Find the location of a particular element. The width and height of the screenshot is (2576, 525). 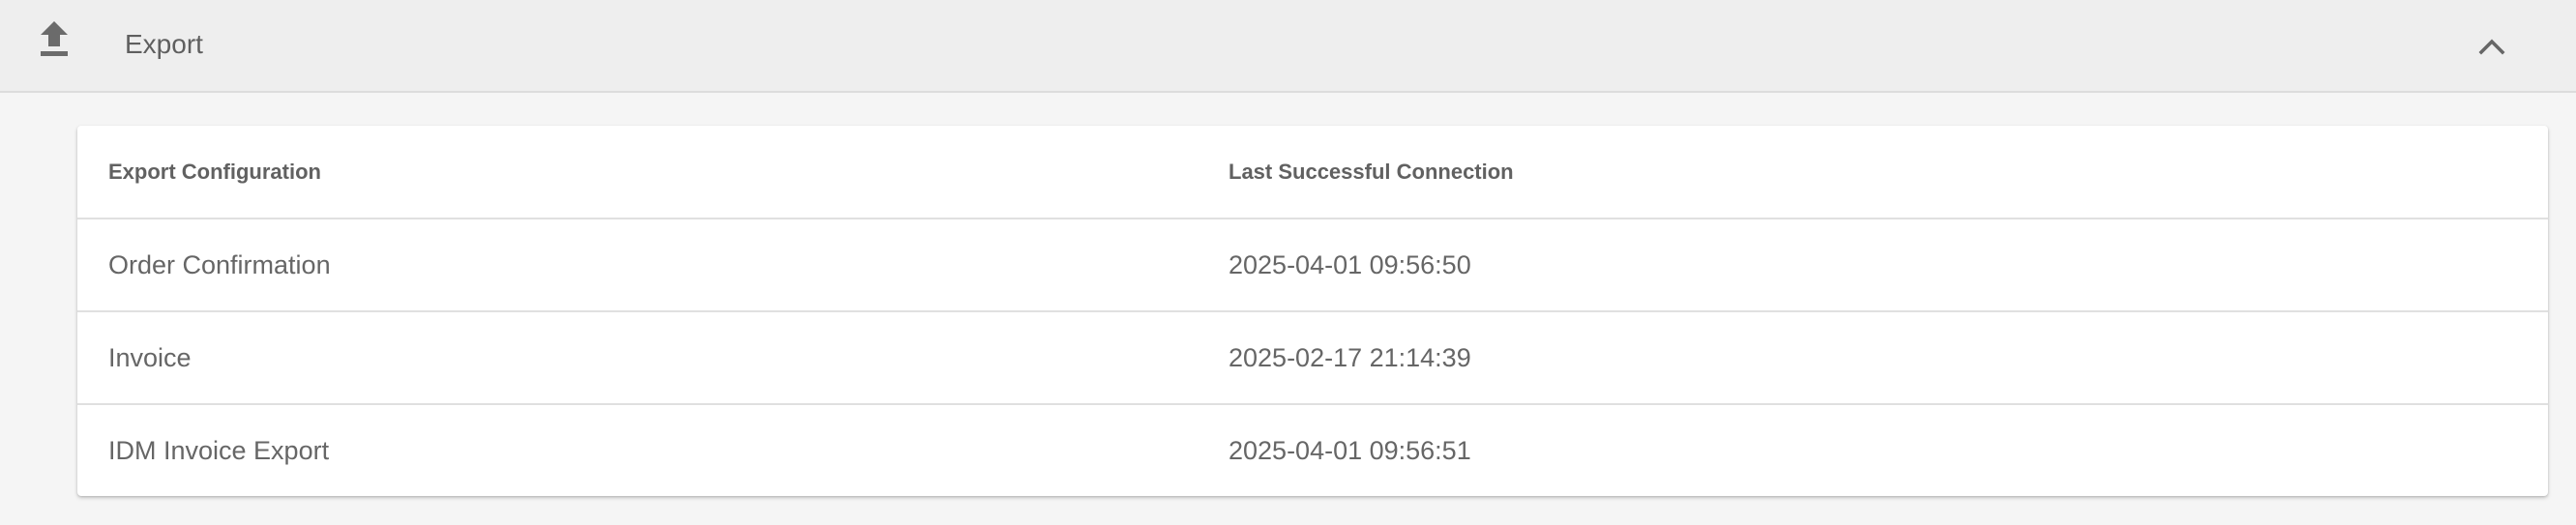

collapse-button is located at coordinates (2492, 46).